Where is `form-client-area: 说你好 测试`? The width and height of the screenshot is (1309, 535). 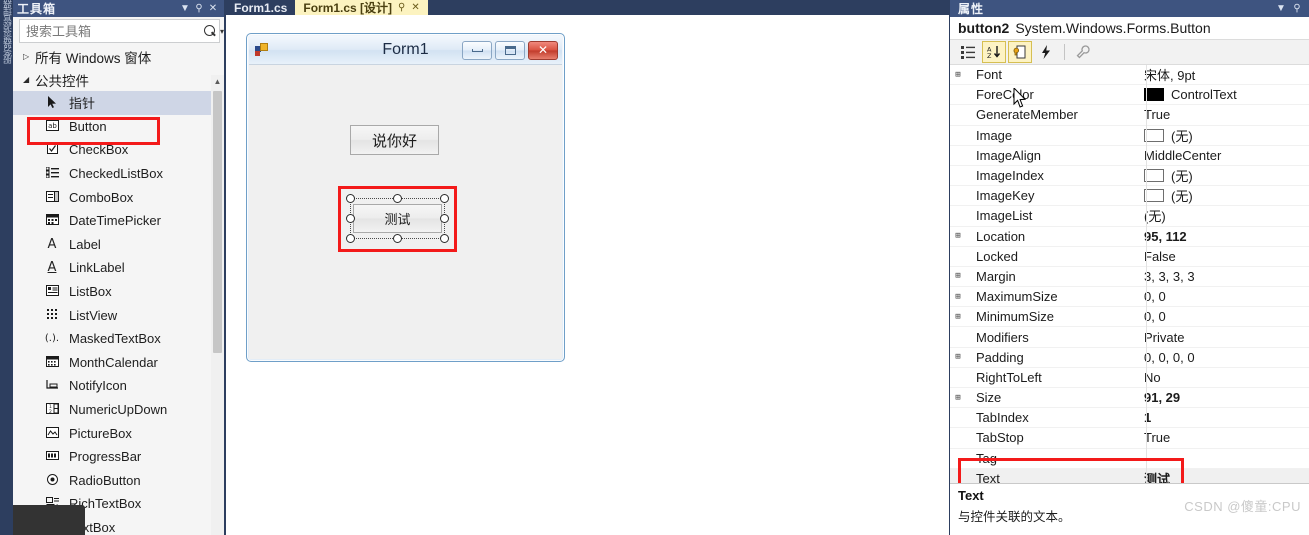 form-client-area: 说你好 测试 is located at coordinates (405, 211).